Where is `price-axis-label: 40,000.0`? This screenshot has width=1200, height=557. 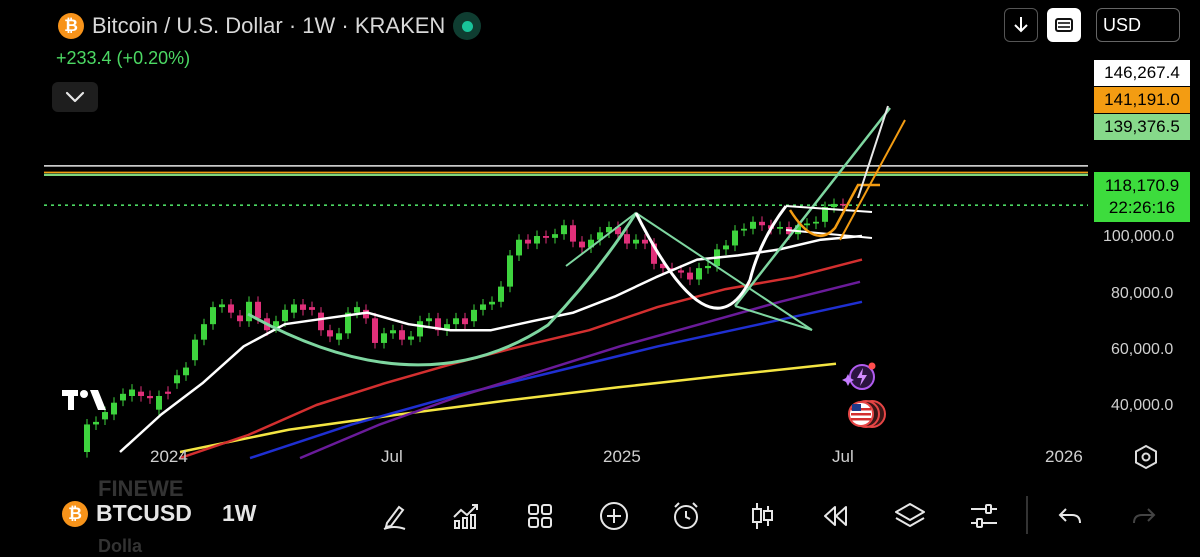
price-axis-label: 40,000.0 is located at coordinates (1142, 405).